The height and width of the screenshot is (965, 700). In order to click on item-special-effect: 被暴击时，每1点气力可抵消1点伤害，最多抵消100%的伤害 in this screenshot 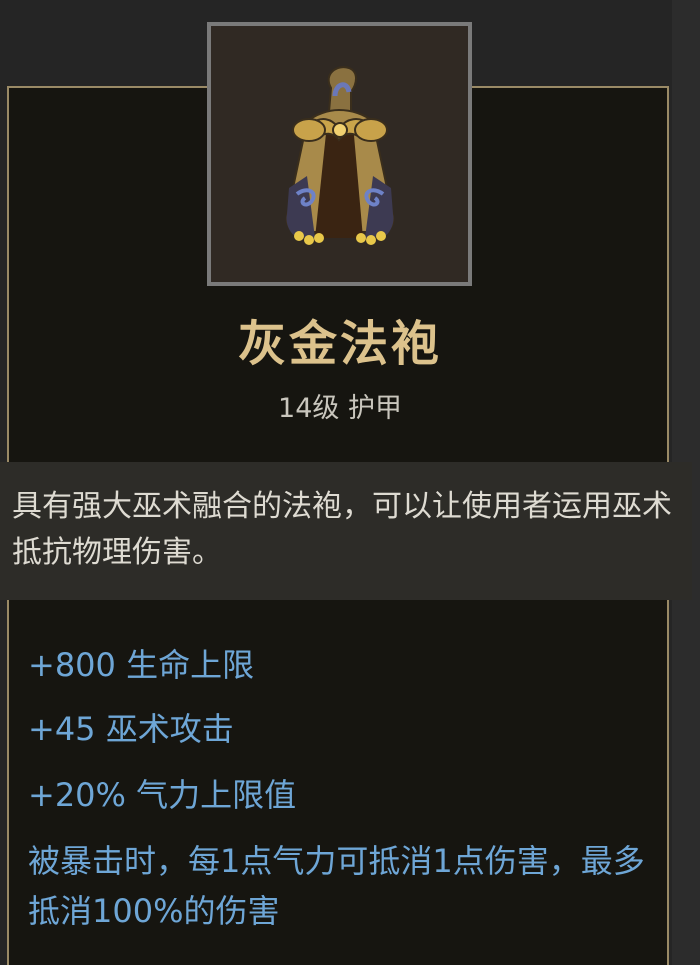, I will do `click(336, 886)`.